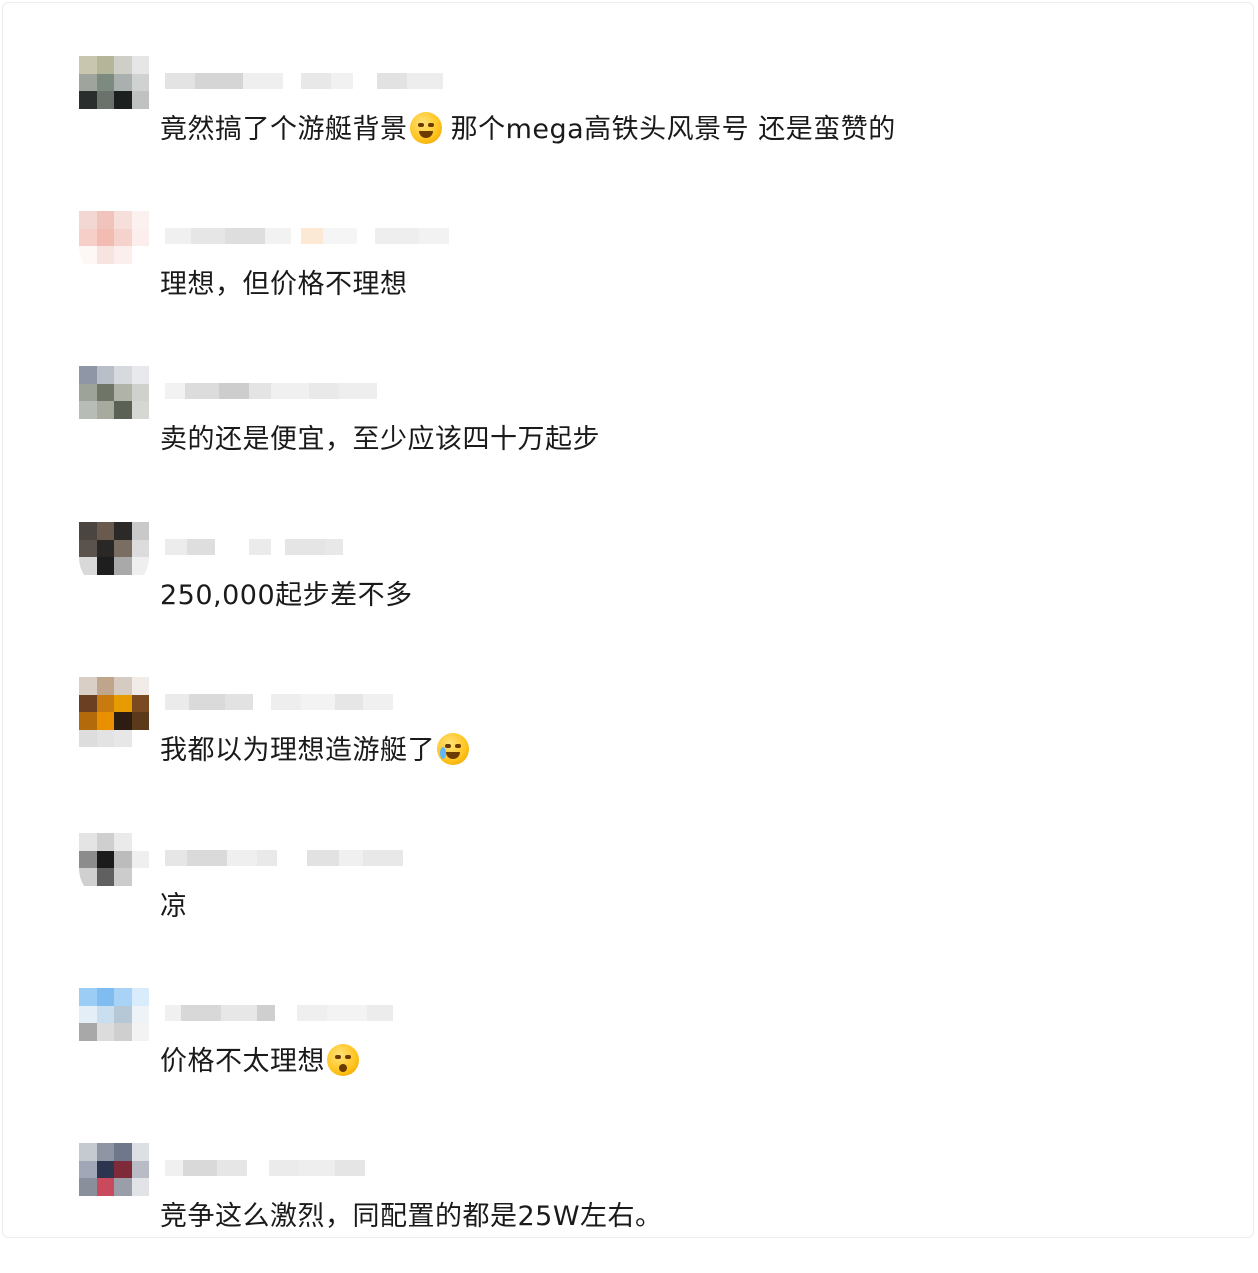 The image size is (1258, 1273). What do you see at coordinates (629, 121) in the screenshot?
I see `comment-item: 竟然搞了个游艇背景 那个mega高铁头风景号 还是蛮赞的` at bounding box center [629, 121].